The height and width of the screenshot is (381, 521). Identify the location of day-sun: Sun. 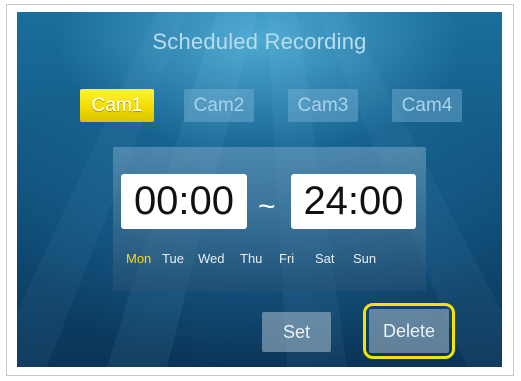
(364, 258).